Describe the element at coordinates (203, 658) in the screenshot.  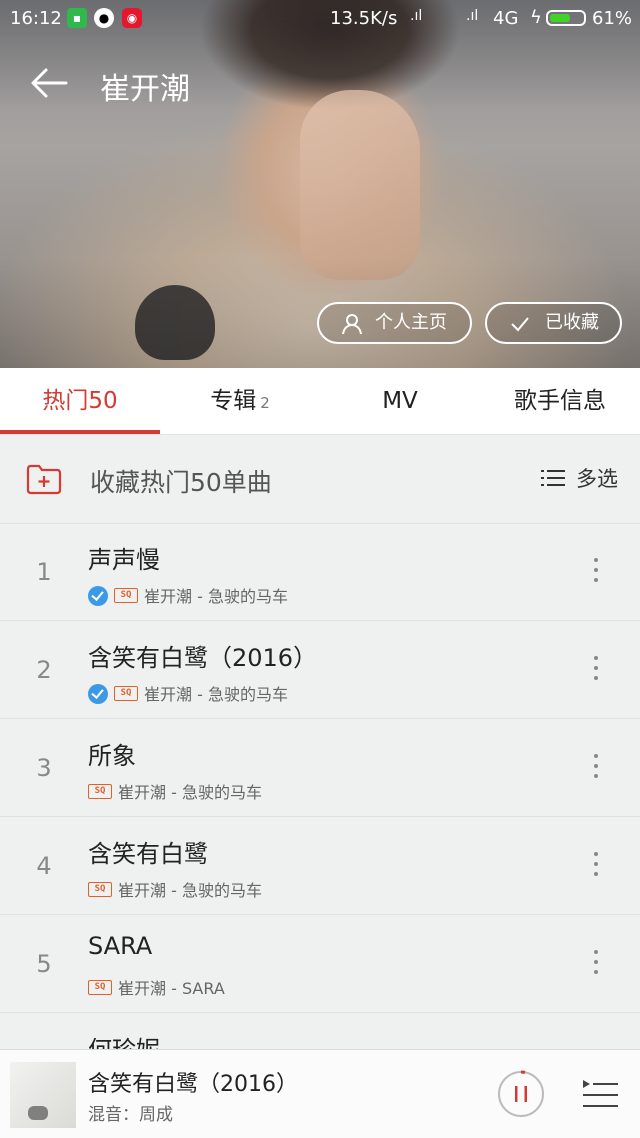
I see `song-title: 含笑有白鹭（2016）` at that location.